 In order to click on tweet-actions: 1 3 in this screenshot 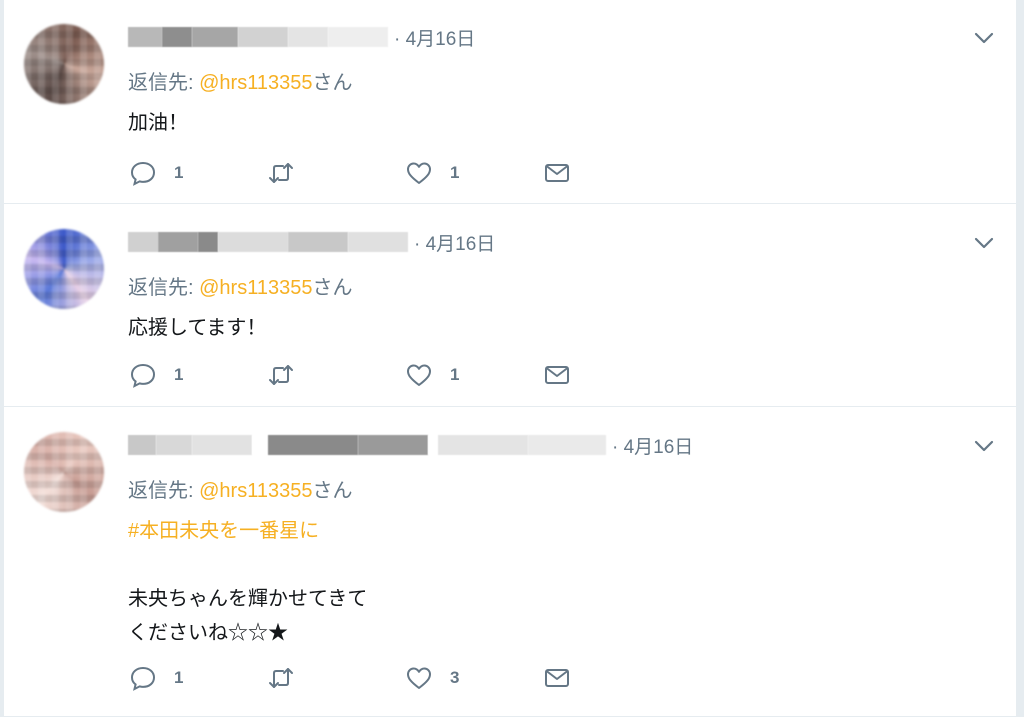, I will do `click(404, 678)`.